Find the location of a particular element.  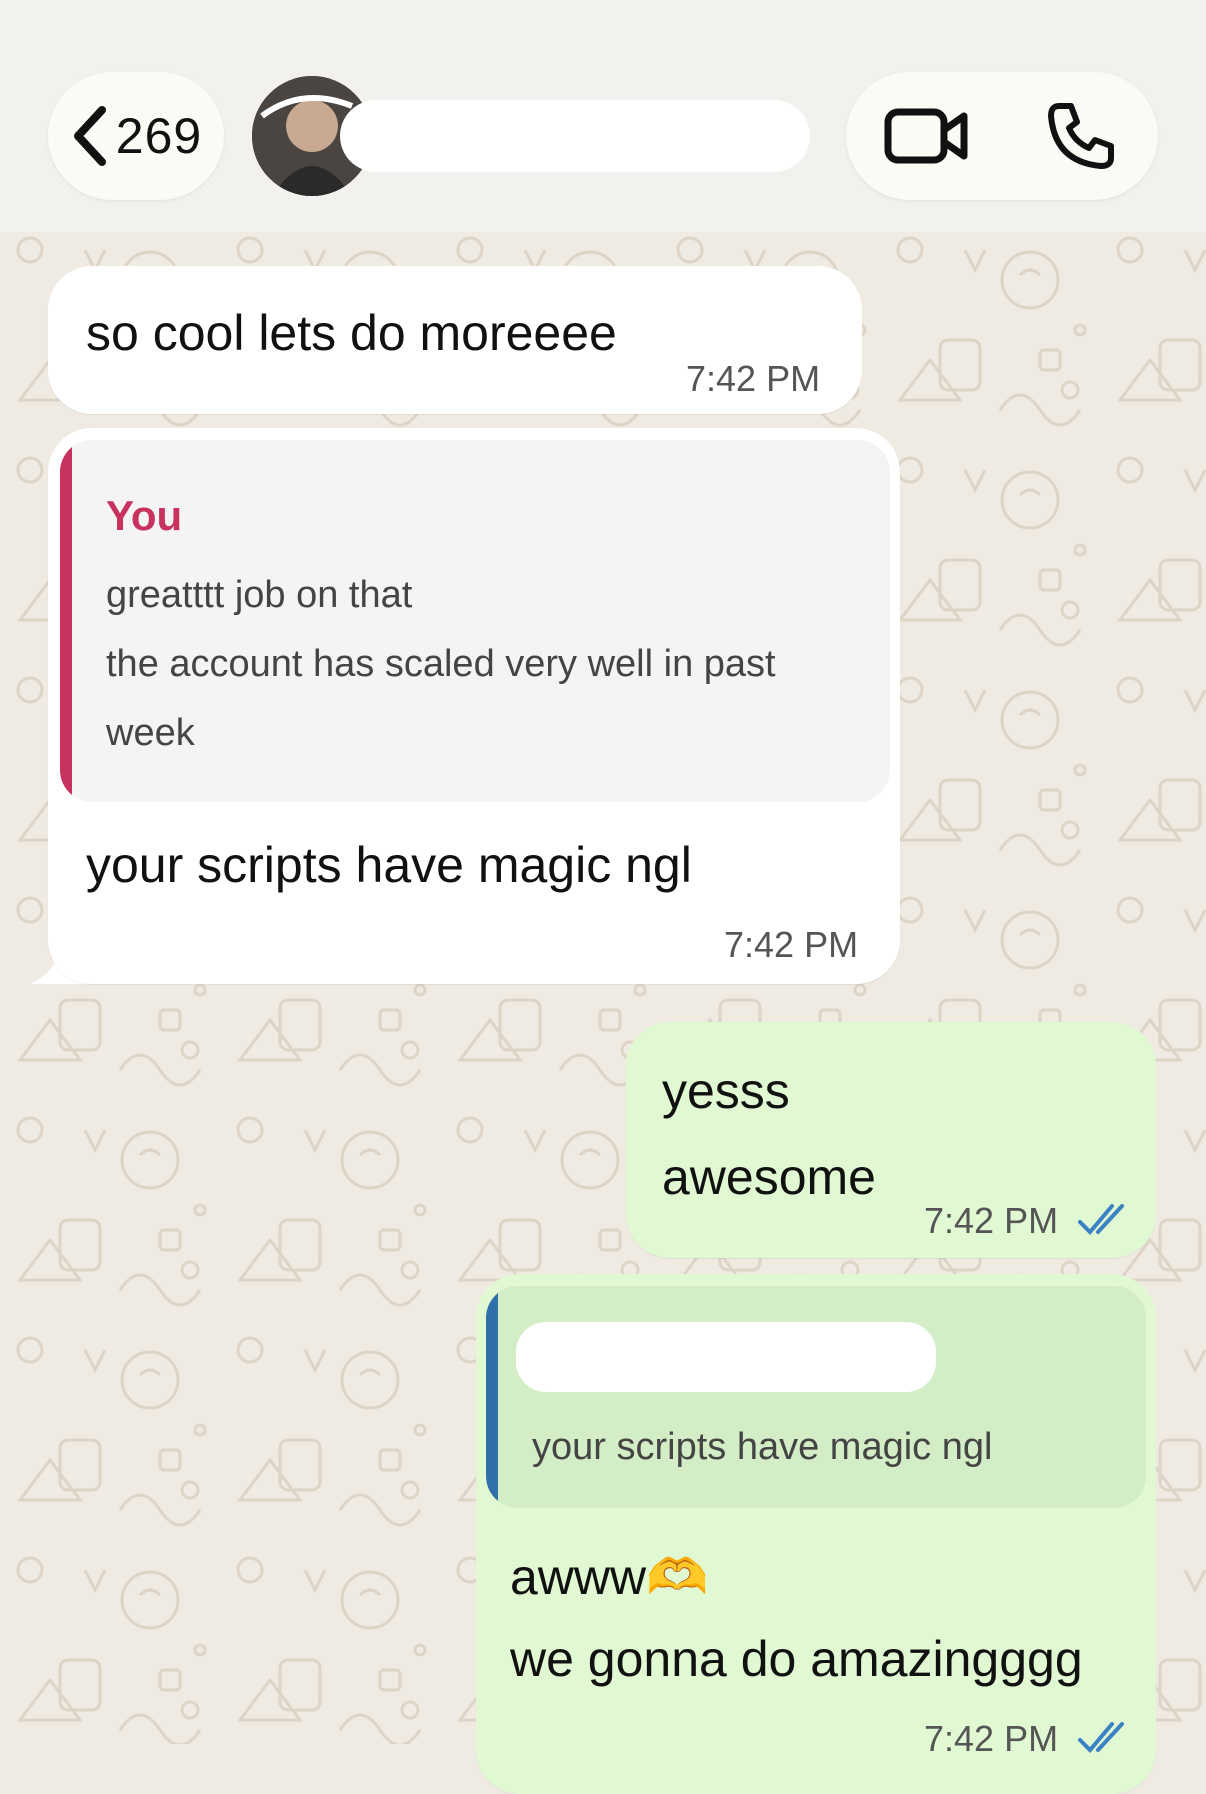

quoted-message: your scripts have magic ngl is located at coordinates (816, 1397).